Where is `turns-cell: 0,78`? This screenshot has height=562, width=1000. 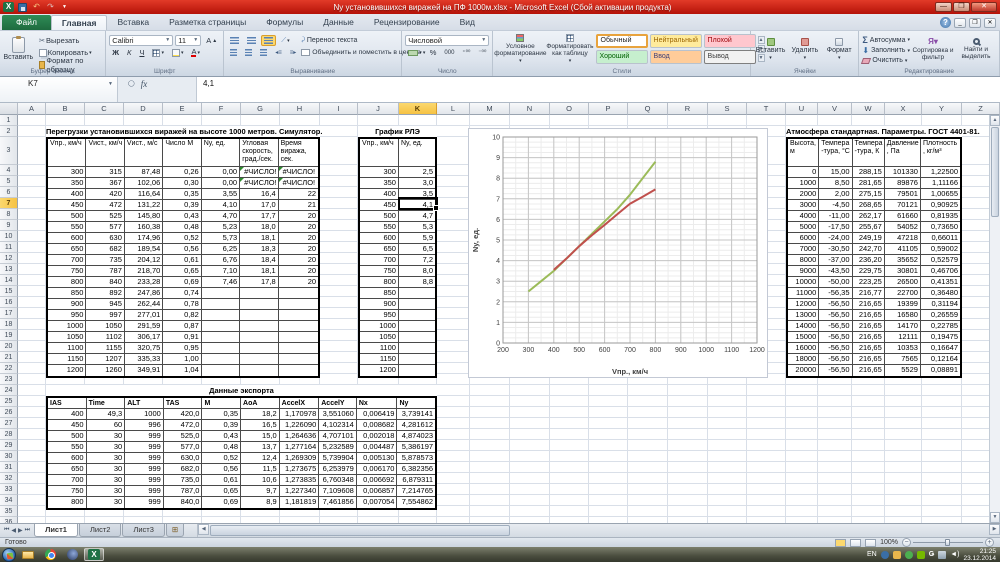
turns-cell: 0,78 is located at coordinates (182, 304).